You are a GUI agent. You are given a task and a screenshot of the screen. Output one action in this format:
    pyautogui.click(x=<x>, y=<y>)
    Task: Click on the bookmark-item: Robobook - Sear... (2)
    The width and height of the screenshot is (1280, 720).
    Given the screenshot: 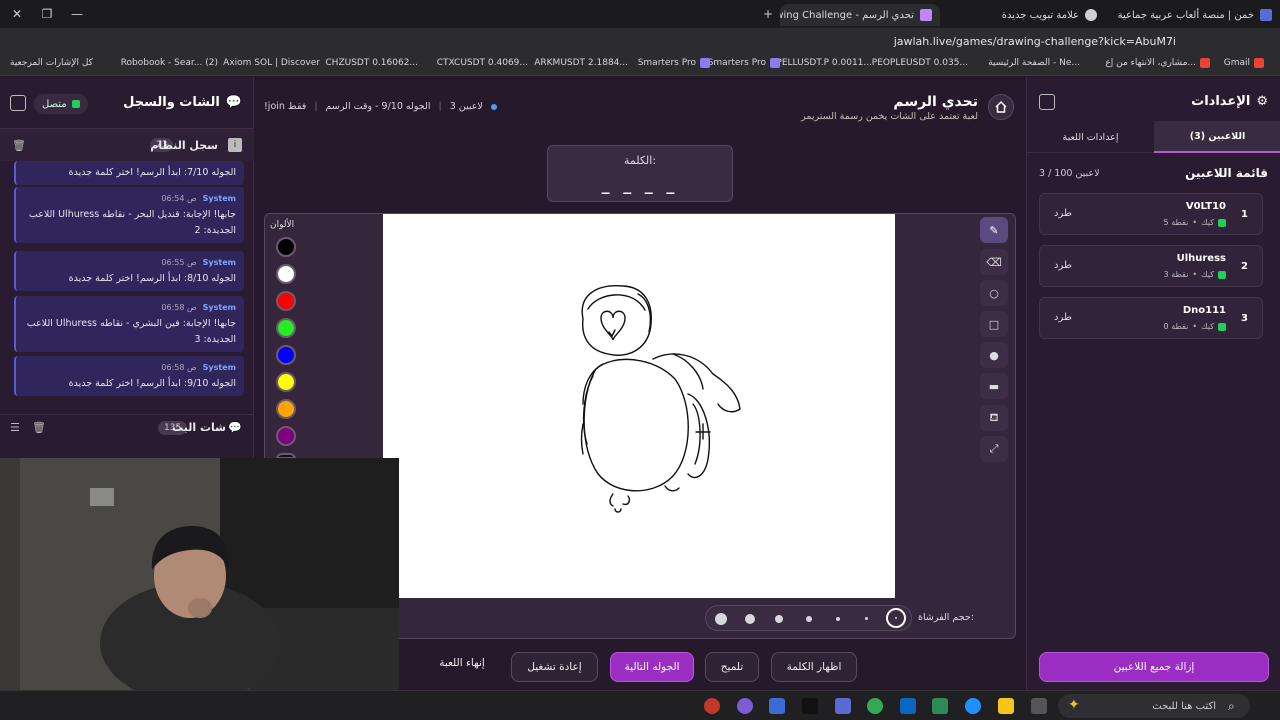 What is the action you would take?
    pyautogui.click(x=169, y=63)
    